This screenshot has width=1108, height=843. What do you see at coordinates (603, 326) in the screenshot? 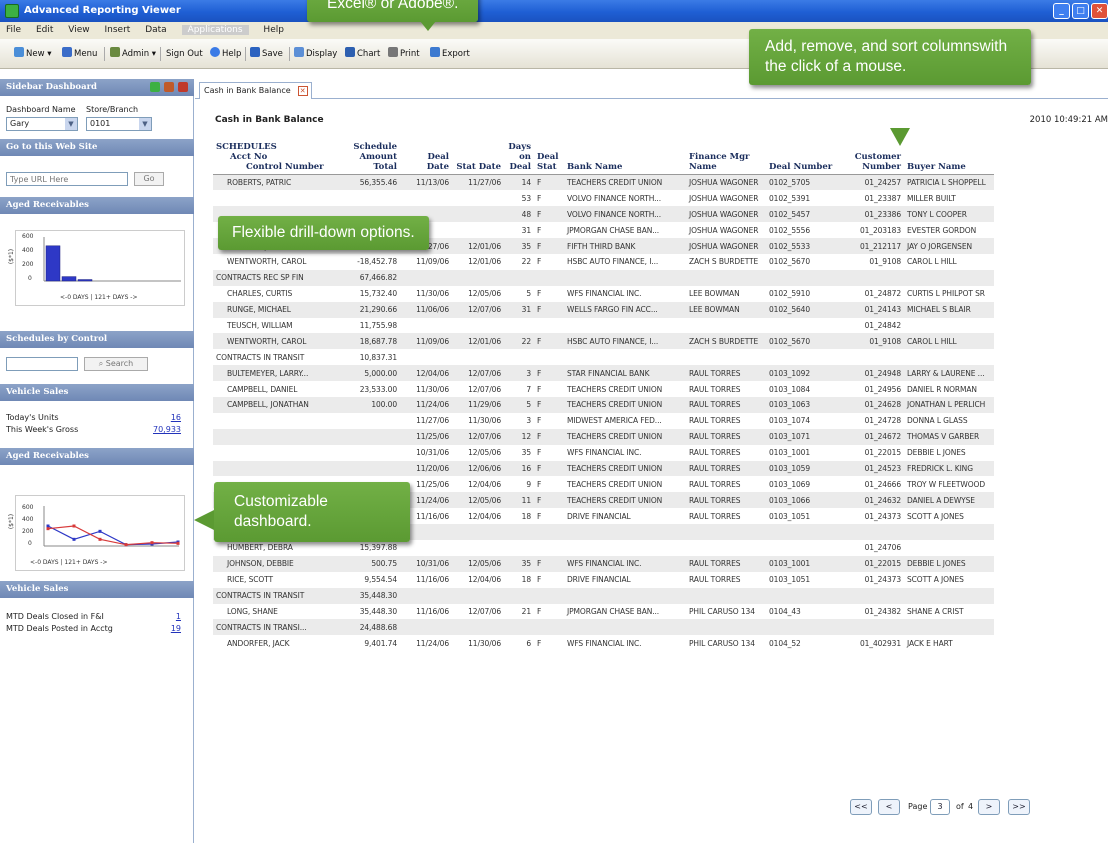
I see `table-row: TEUSCH, WILLIAM 11,755.98 01_24842` at bounding box center [603, 326].